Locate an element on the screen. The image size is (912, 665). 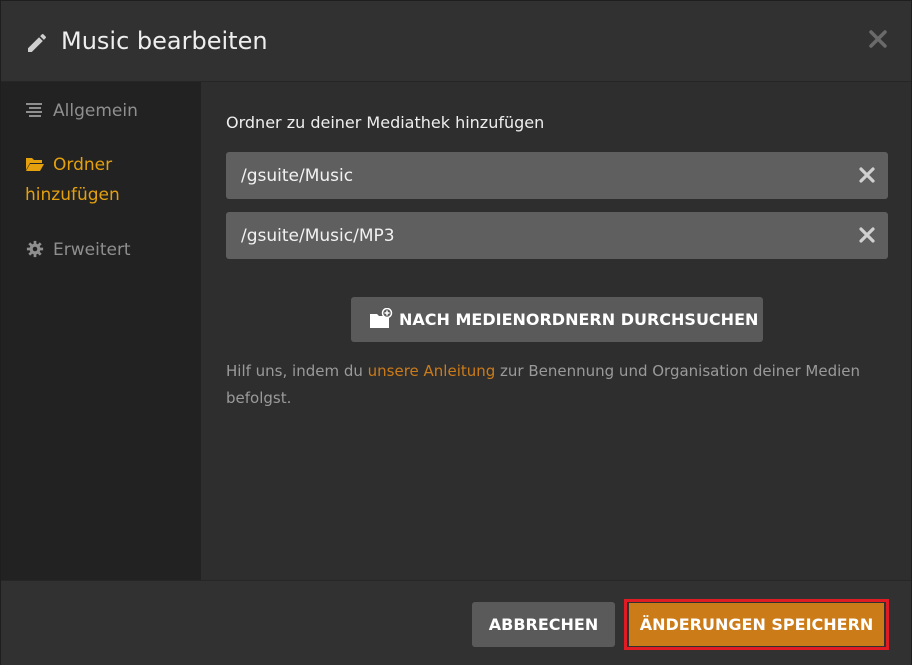
folder-open-icon is located at coordinates (35, 164).